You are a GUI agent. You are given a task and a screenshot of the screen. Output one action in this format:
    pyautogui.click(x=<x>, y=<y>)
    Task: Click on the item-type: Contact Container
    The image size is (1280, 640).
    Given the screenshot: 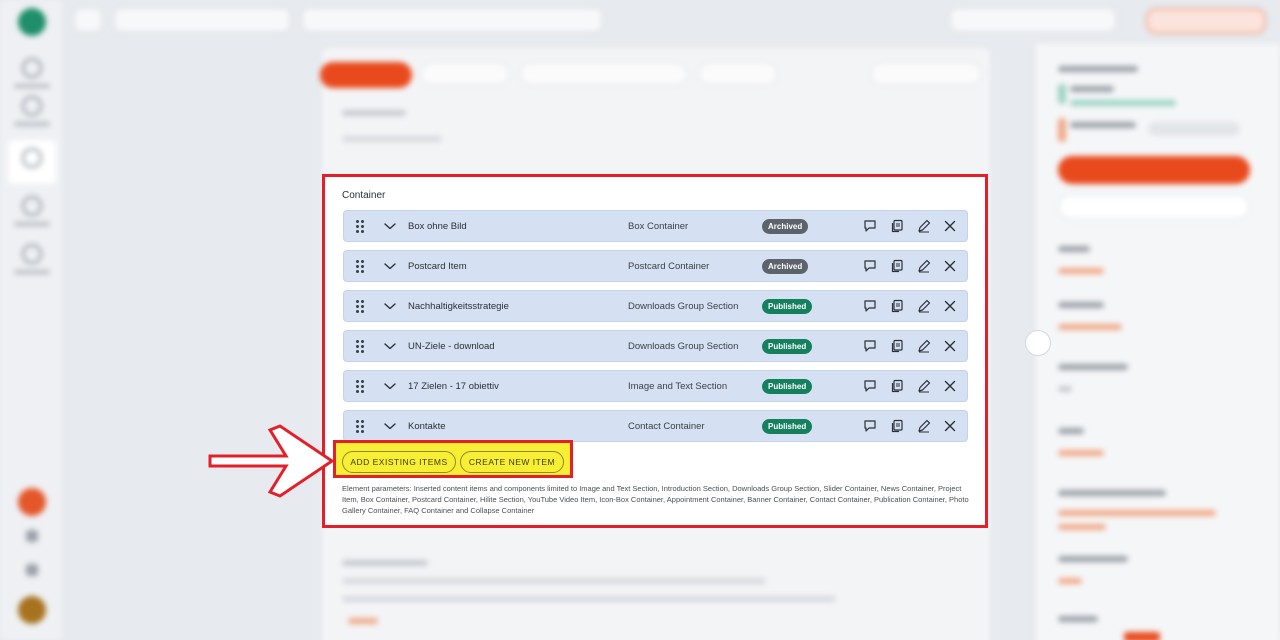 What is the action you would take?
    pyautogui.click(x=666, y=426)
    